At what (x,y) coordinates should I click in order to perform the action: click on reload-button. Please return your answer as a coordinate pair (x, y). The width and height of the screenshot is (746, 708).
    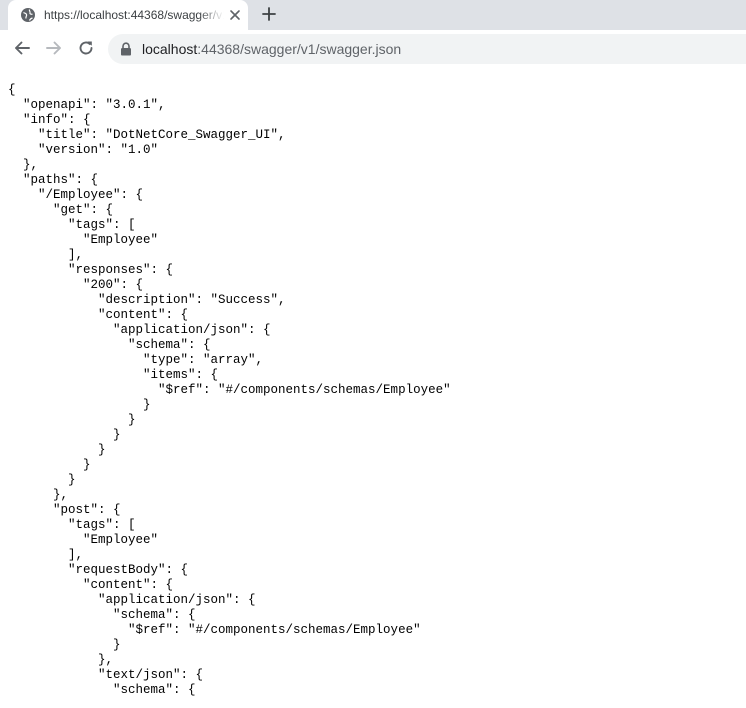
    Looking at the image, I should click on (86, 50).